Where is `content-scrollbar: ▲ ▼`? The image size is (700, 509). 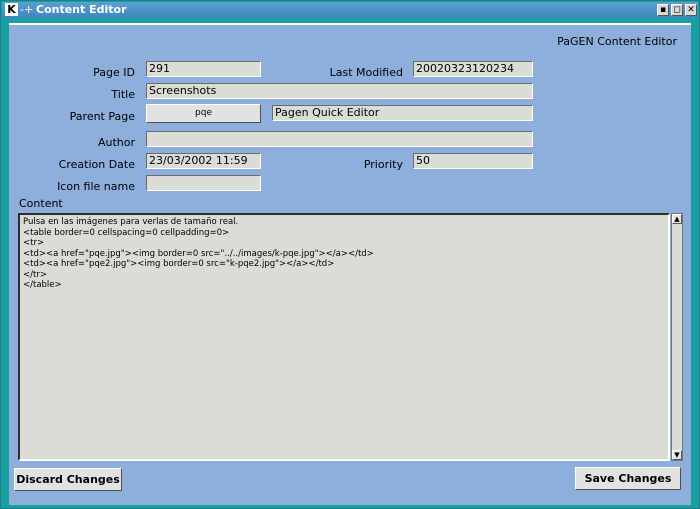
content-scrollbar: ▲ ▼ is located at coordinates (677, 337).